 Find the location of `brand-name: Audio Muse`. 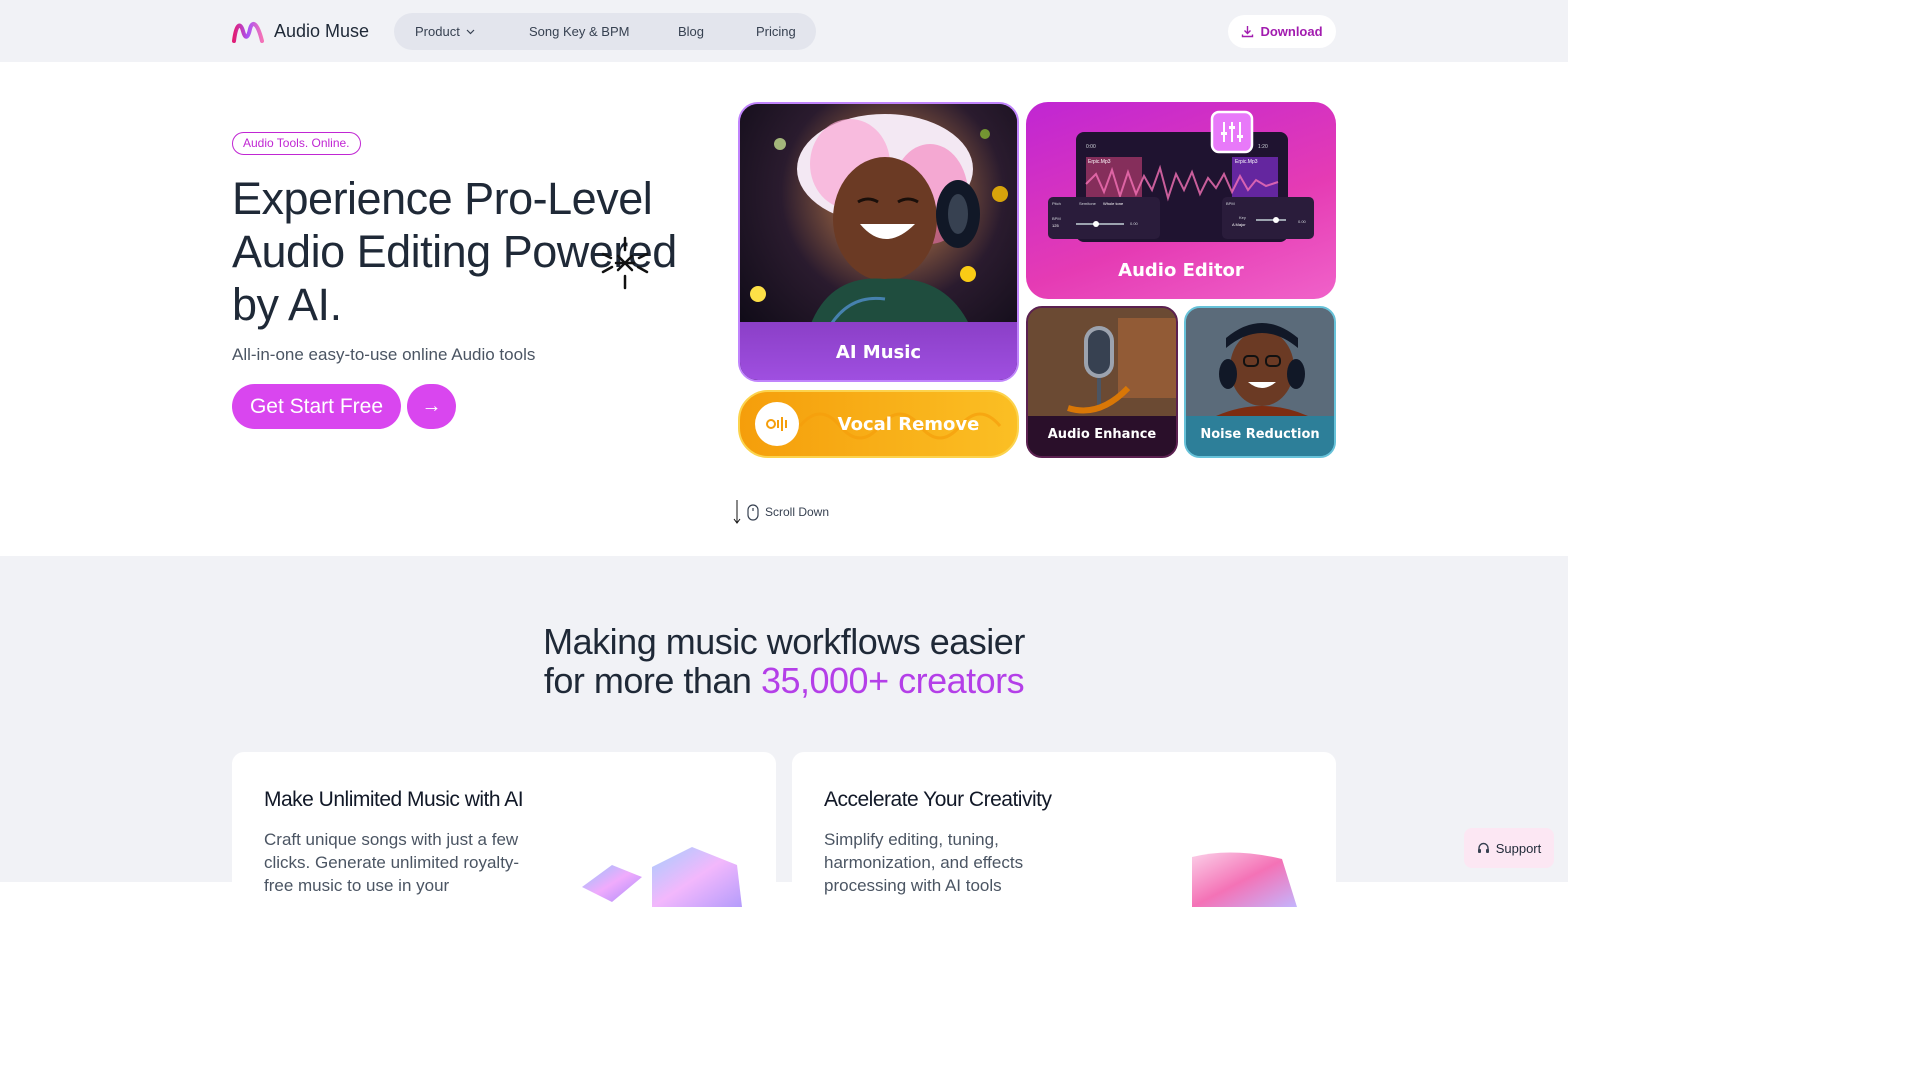

brand-name: Audio Muse is located at coordinates (322, 30).